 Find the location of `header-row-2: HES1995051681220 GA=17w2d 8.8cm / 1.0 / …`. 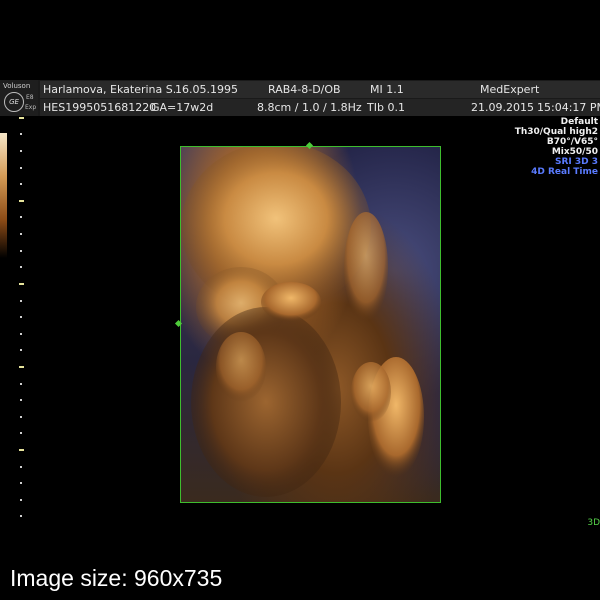

header-row-2: HES1995051681220 GA=17w2d 8.8cm / 1.0 / … is located at coordinates (320, 107).